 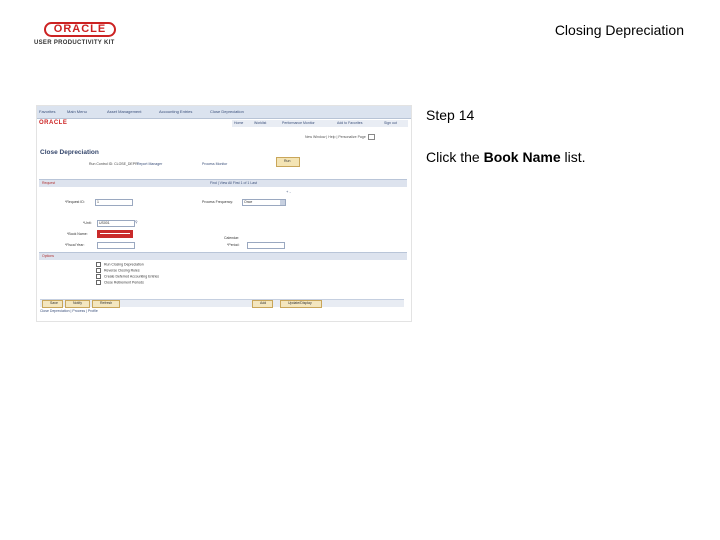 I want to click on notify-button: Notify, so click(x=77, y=304).